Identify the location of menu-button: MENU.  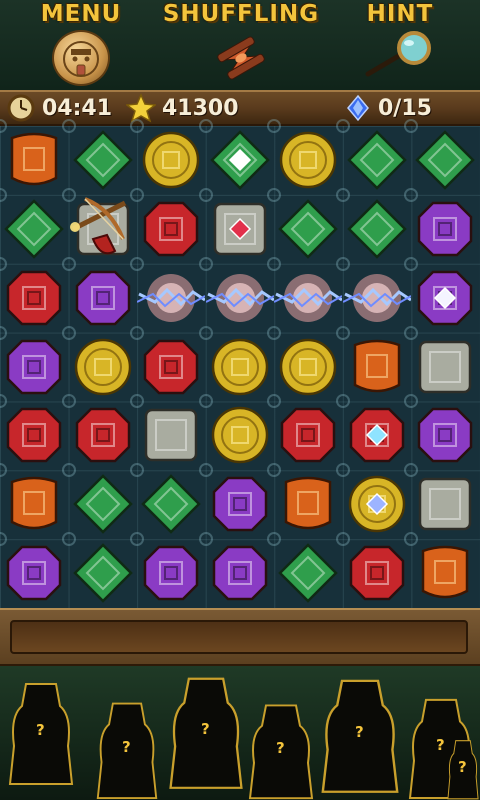
(81, 43).